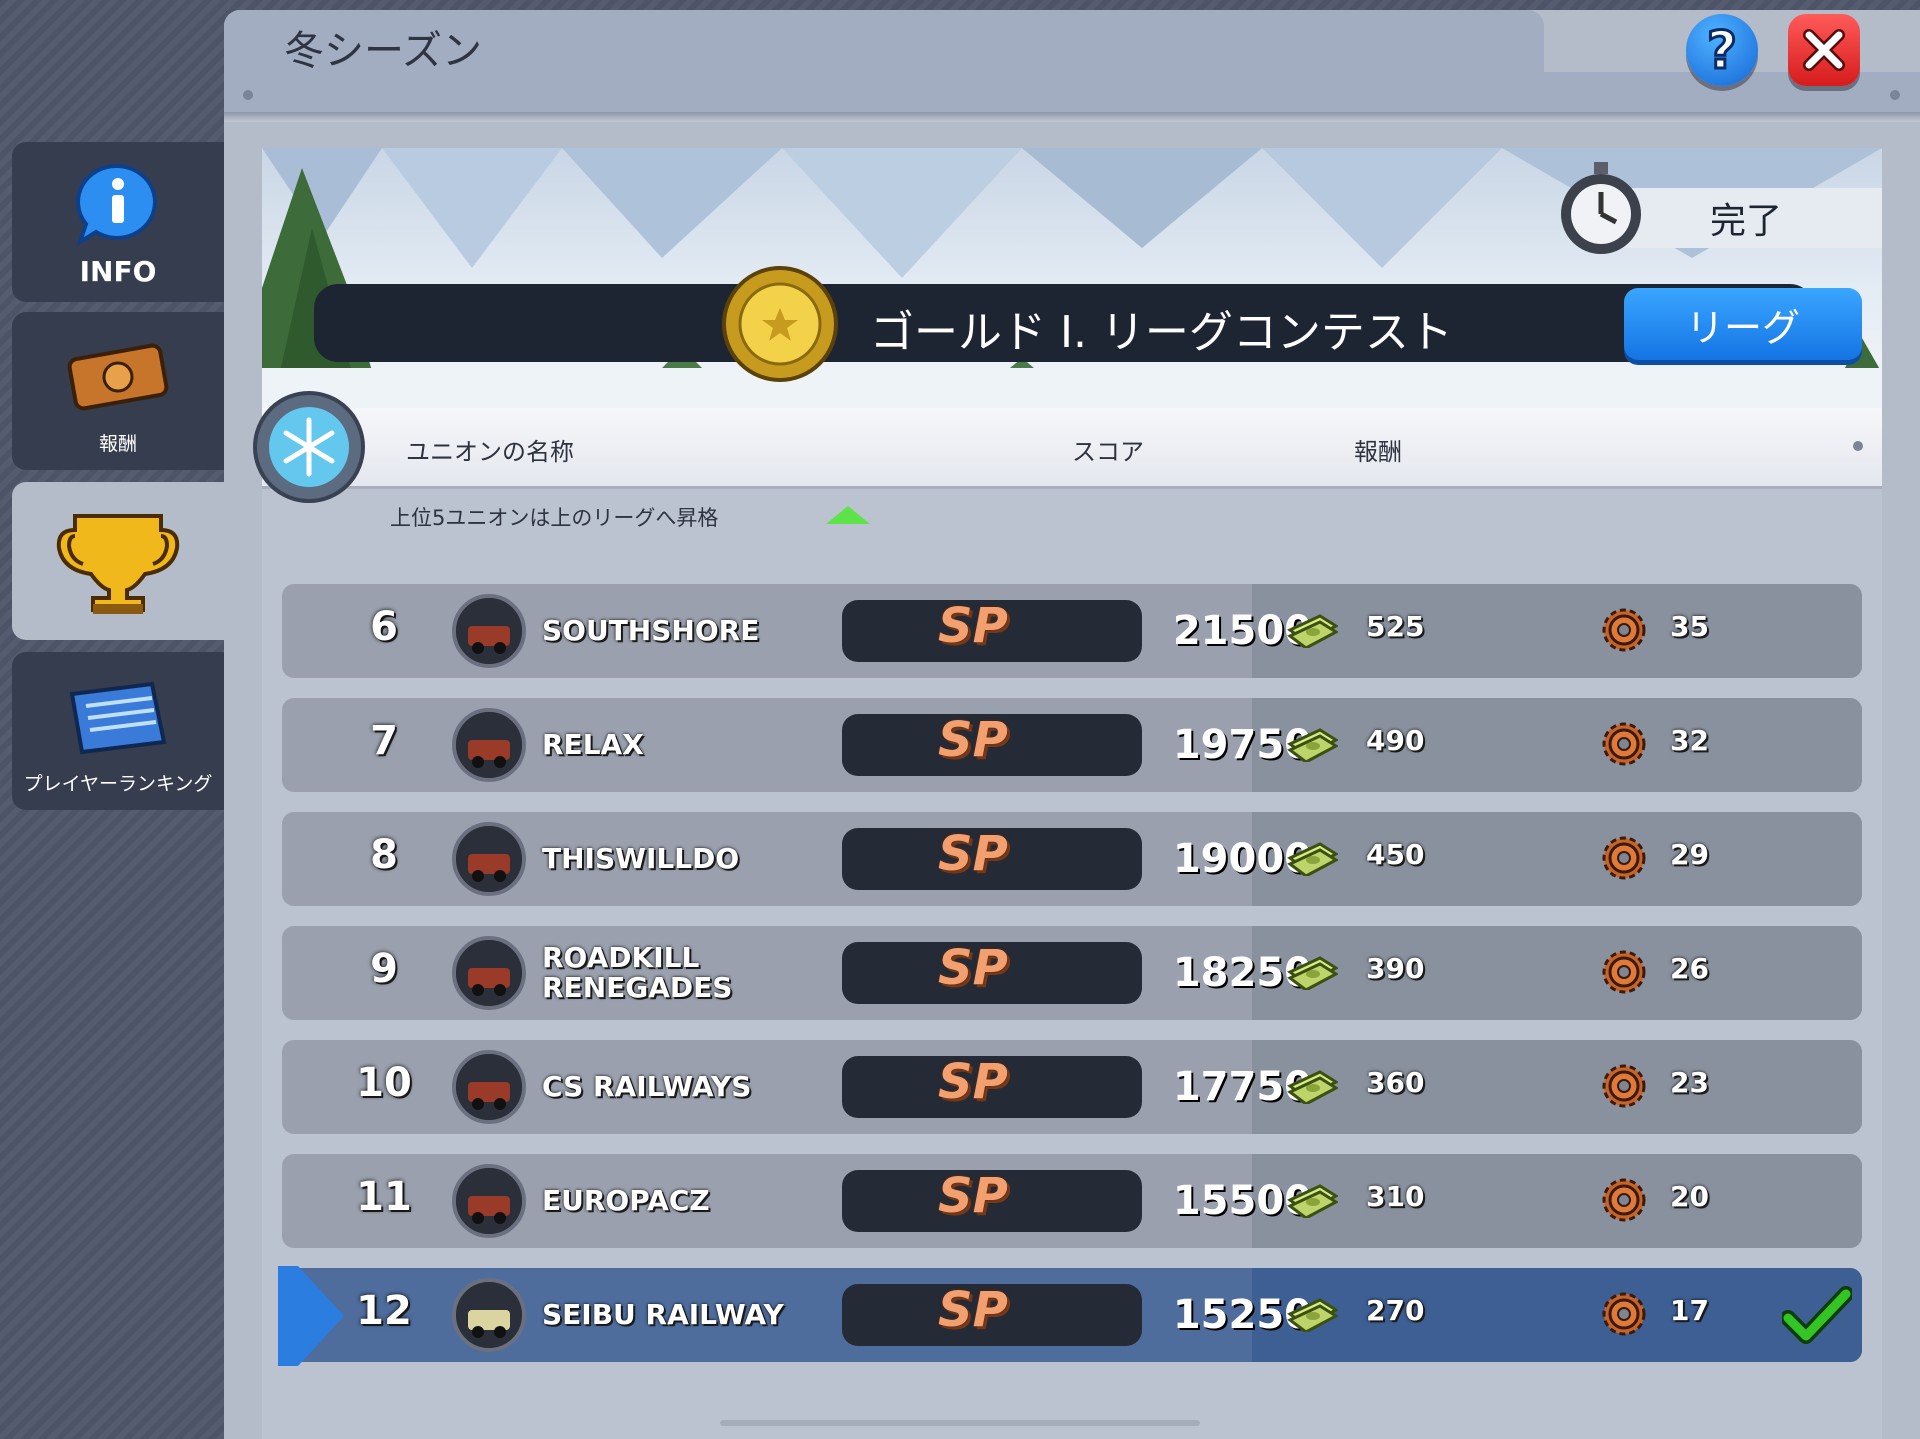 The width and height of the screenshot is (1920, 1439). What do you see at coordinates (384, 969) in the screenshot?
I see `rank-number: 9` at bounding box center [384, 969].